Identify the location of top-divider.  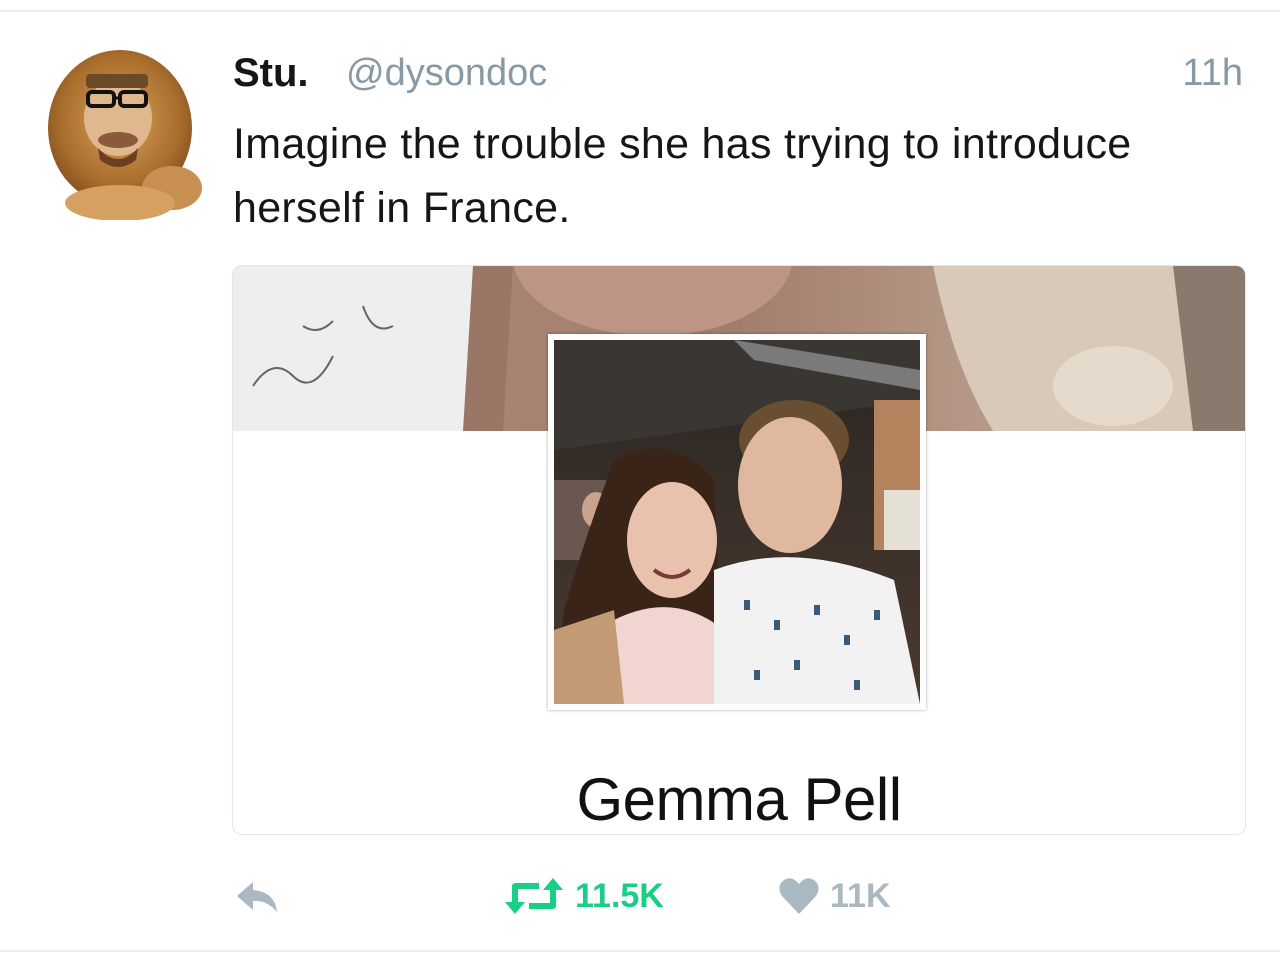
(640, 11).